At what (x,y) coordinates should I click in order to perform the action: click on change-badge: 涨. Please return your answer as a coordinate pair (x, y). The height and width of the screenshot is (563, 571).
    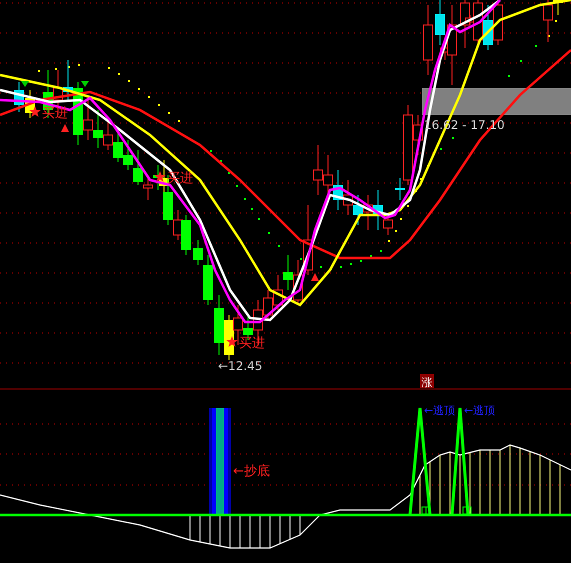
    Looking at the image, I should click on (427, 381).